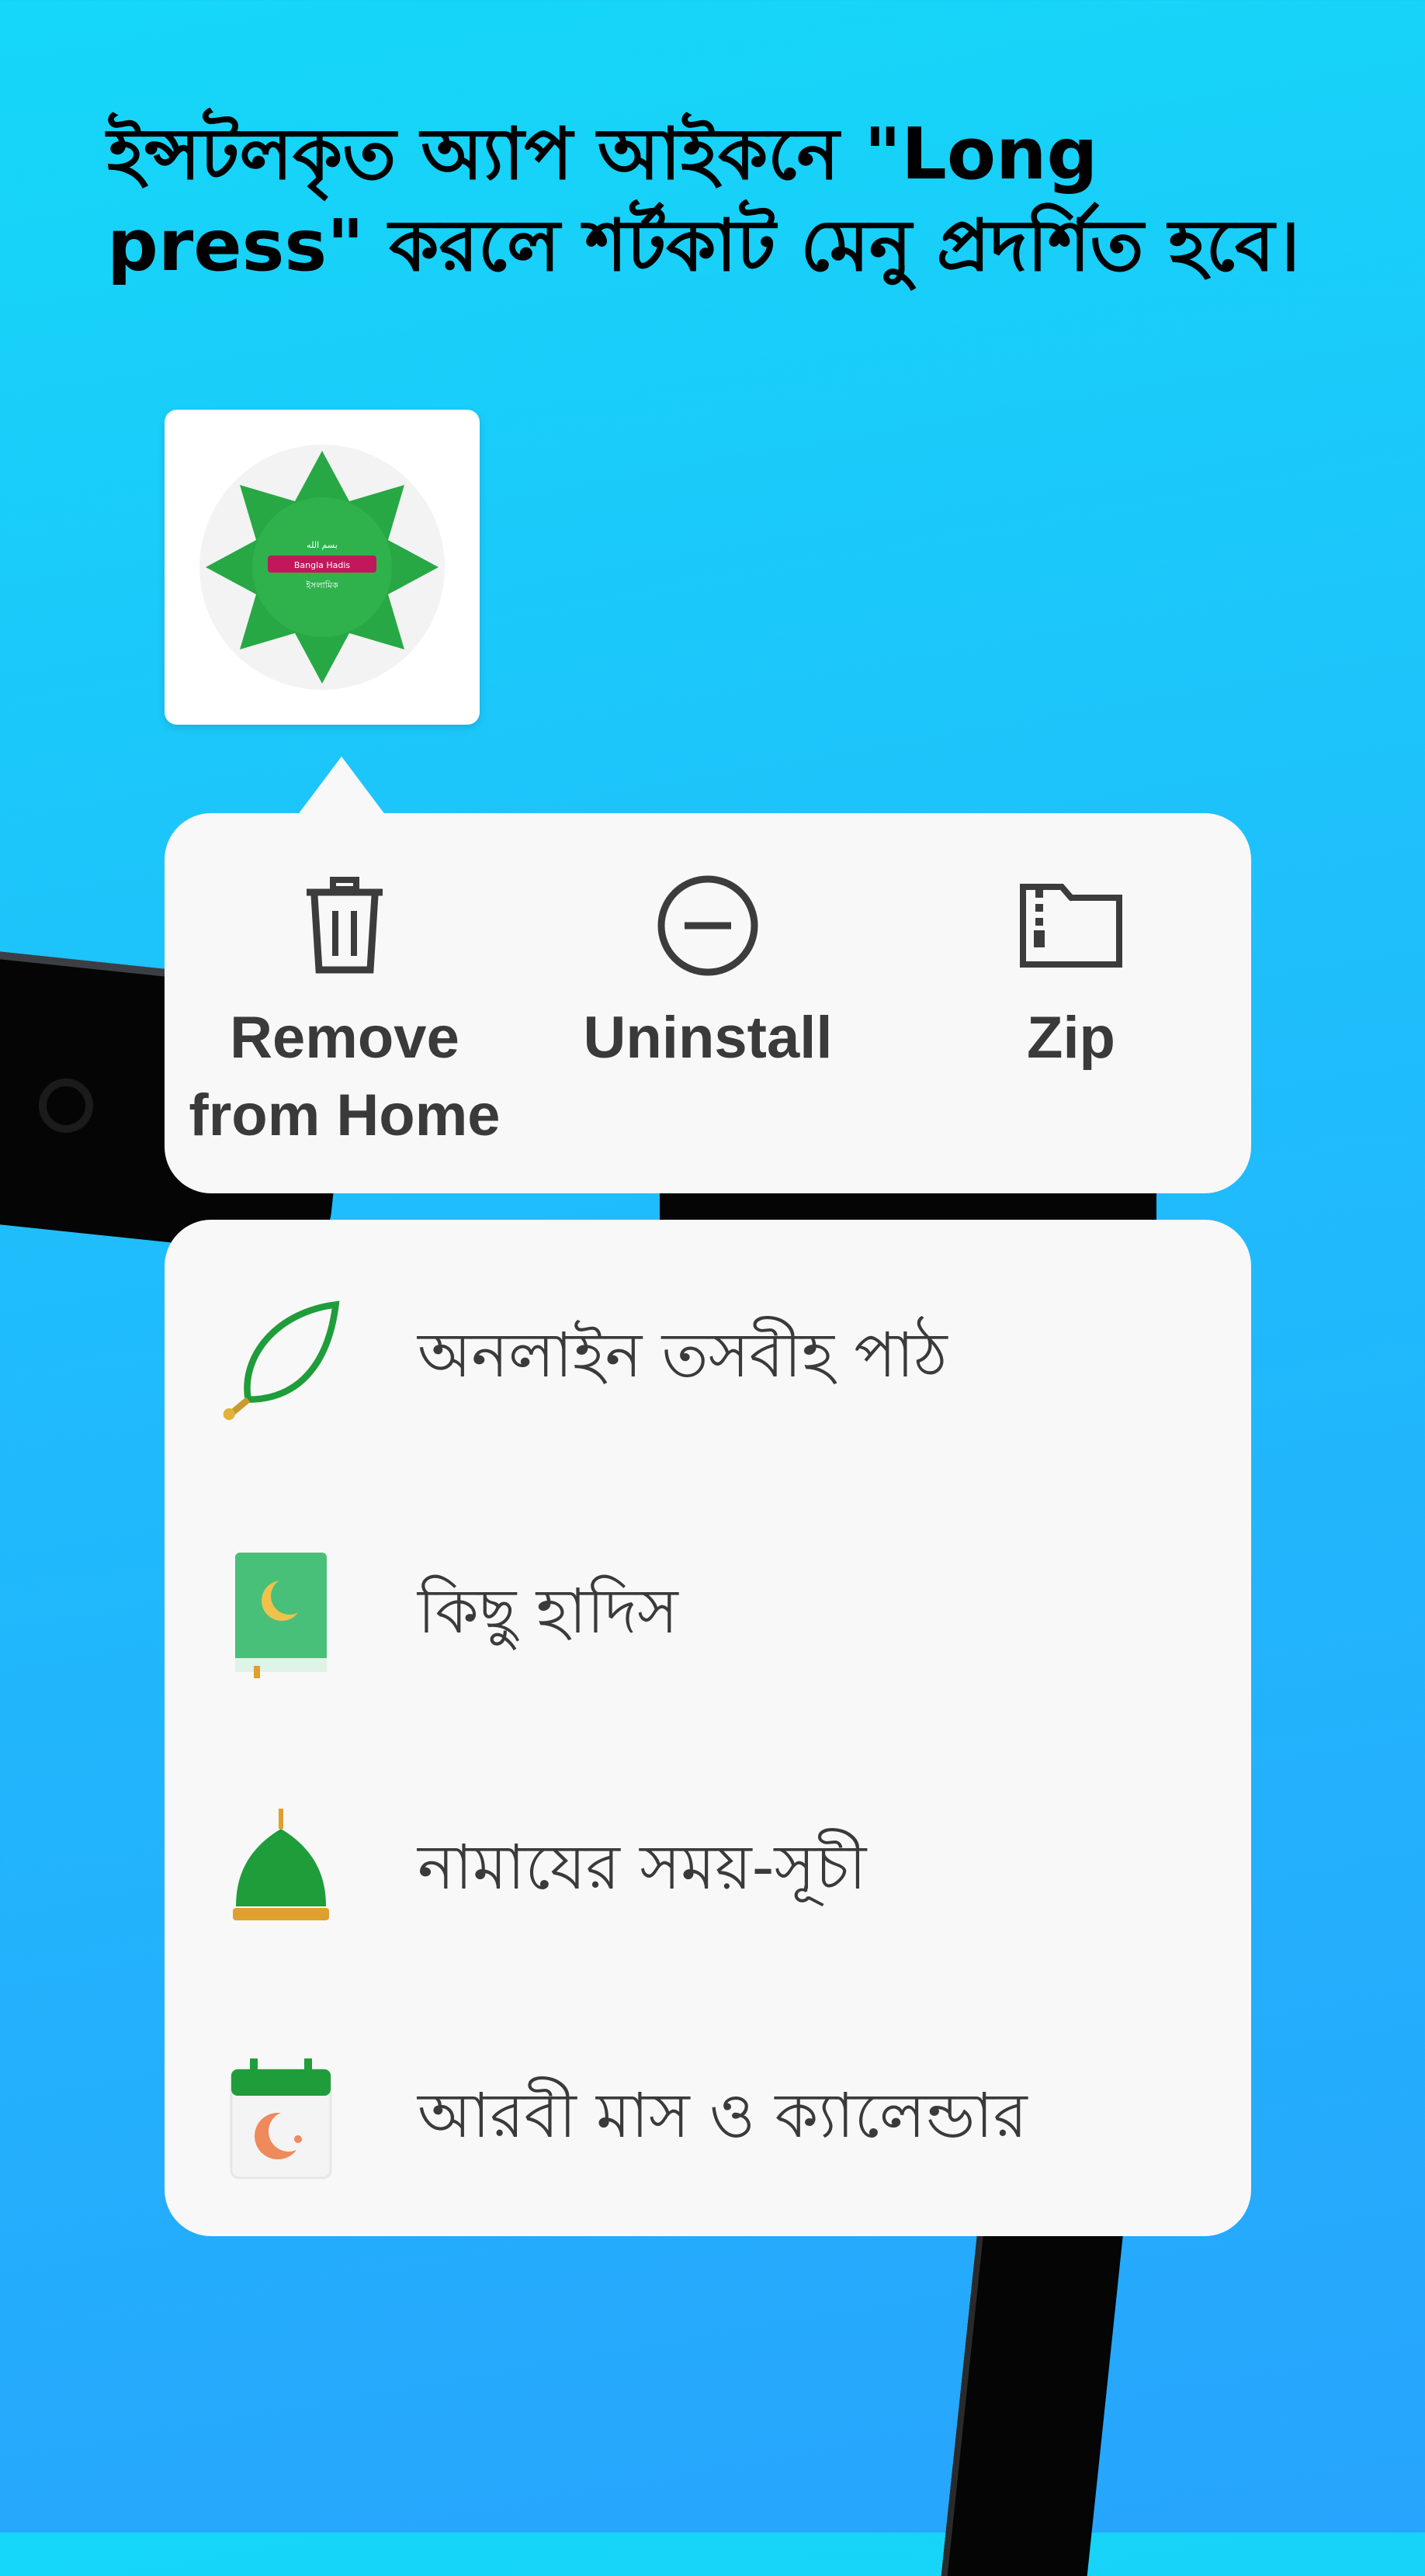 The image size is (1425, 2576). I want to click on zip-folder-icon, so click(1071, 926).